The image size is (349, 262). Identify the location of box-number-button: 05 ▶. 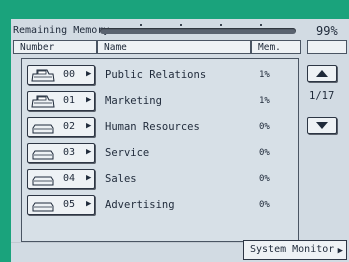
(61, 205).